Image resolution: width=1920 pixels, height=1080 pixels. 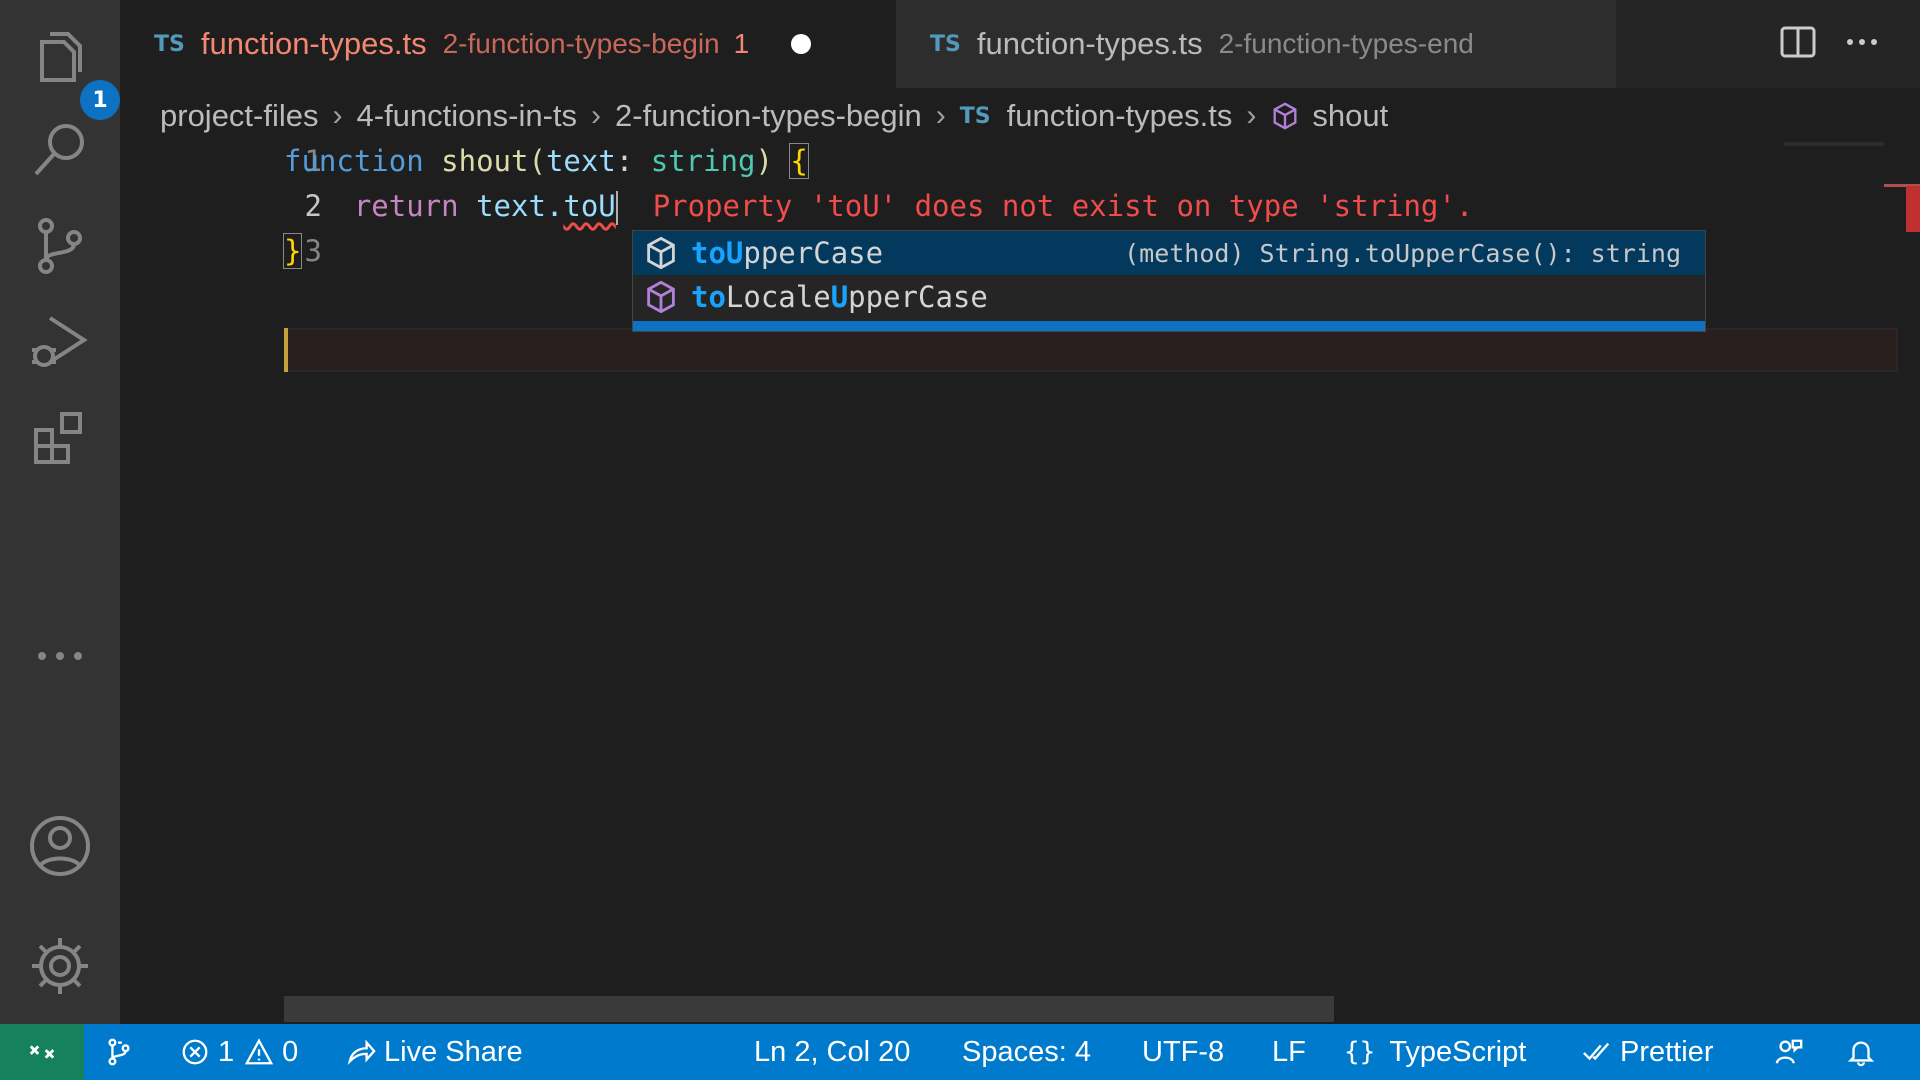 What do you see at coordinates (511, 206) in the screenshot?
I see `object-ref: text.` at bounding box center [511, 206].